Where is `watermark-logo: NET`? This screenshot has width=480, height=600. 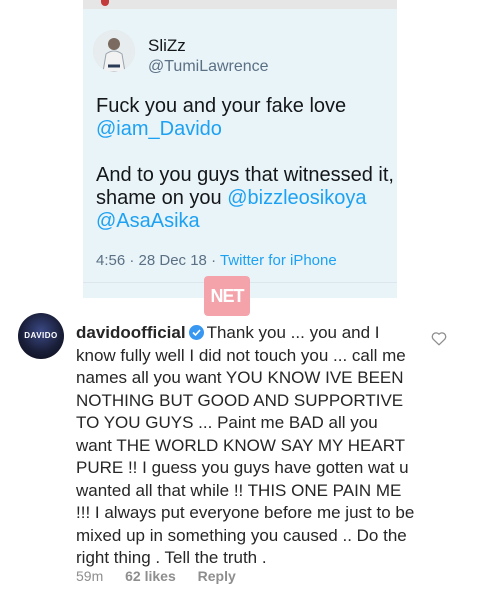
watermark-logo: NET is located at coordinates (227, 296).